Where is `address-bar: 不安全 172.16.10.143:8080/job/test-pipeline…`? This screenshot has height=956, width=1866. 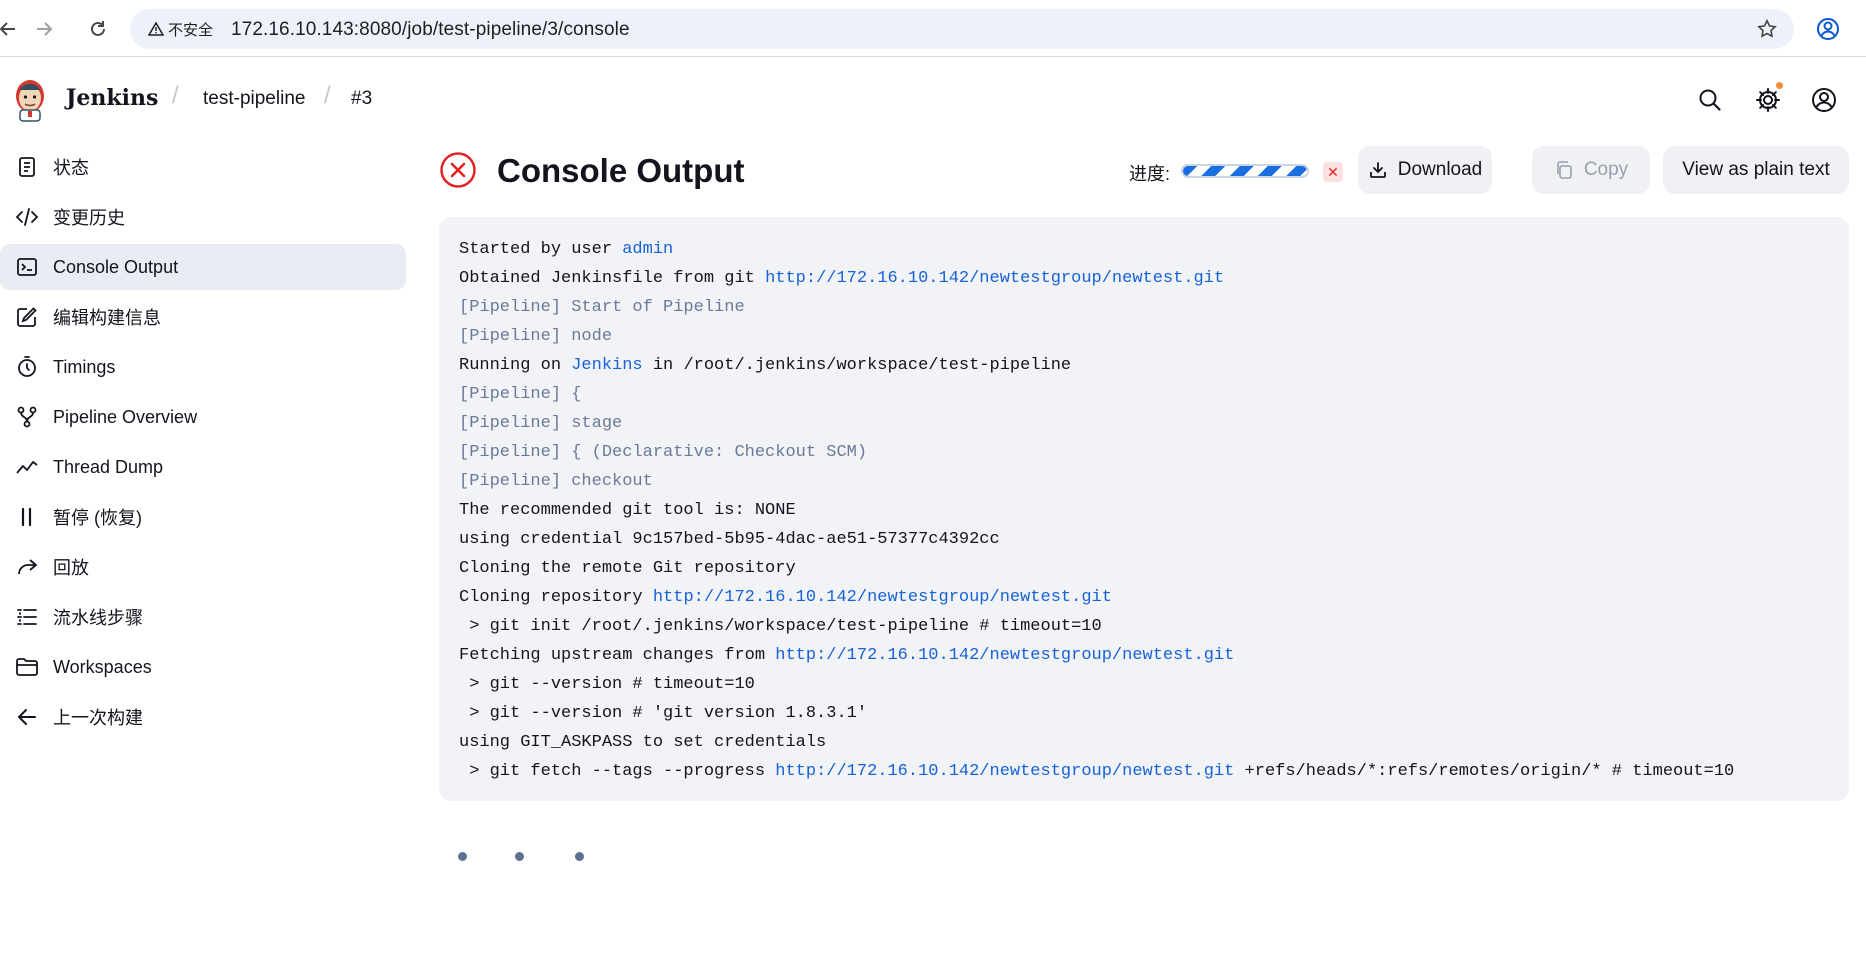
address-bar: 不安全 172.16.10.143:8080/job/test-pipeline… is located at coordinates (962, 29).